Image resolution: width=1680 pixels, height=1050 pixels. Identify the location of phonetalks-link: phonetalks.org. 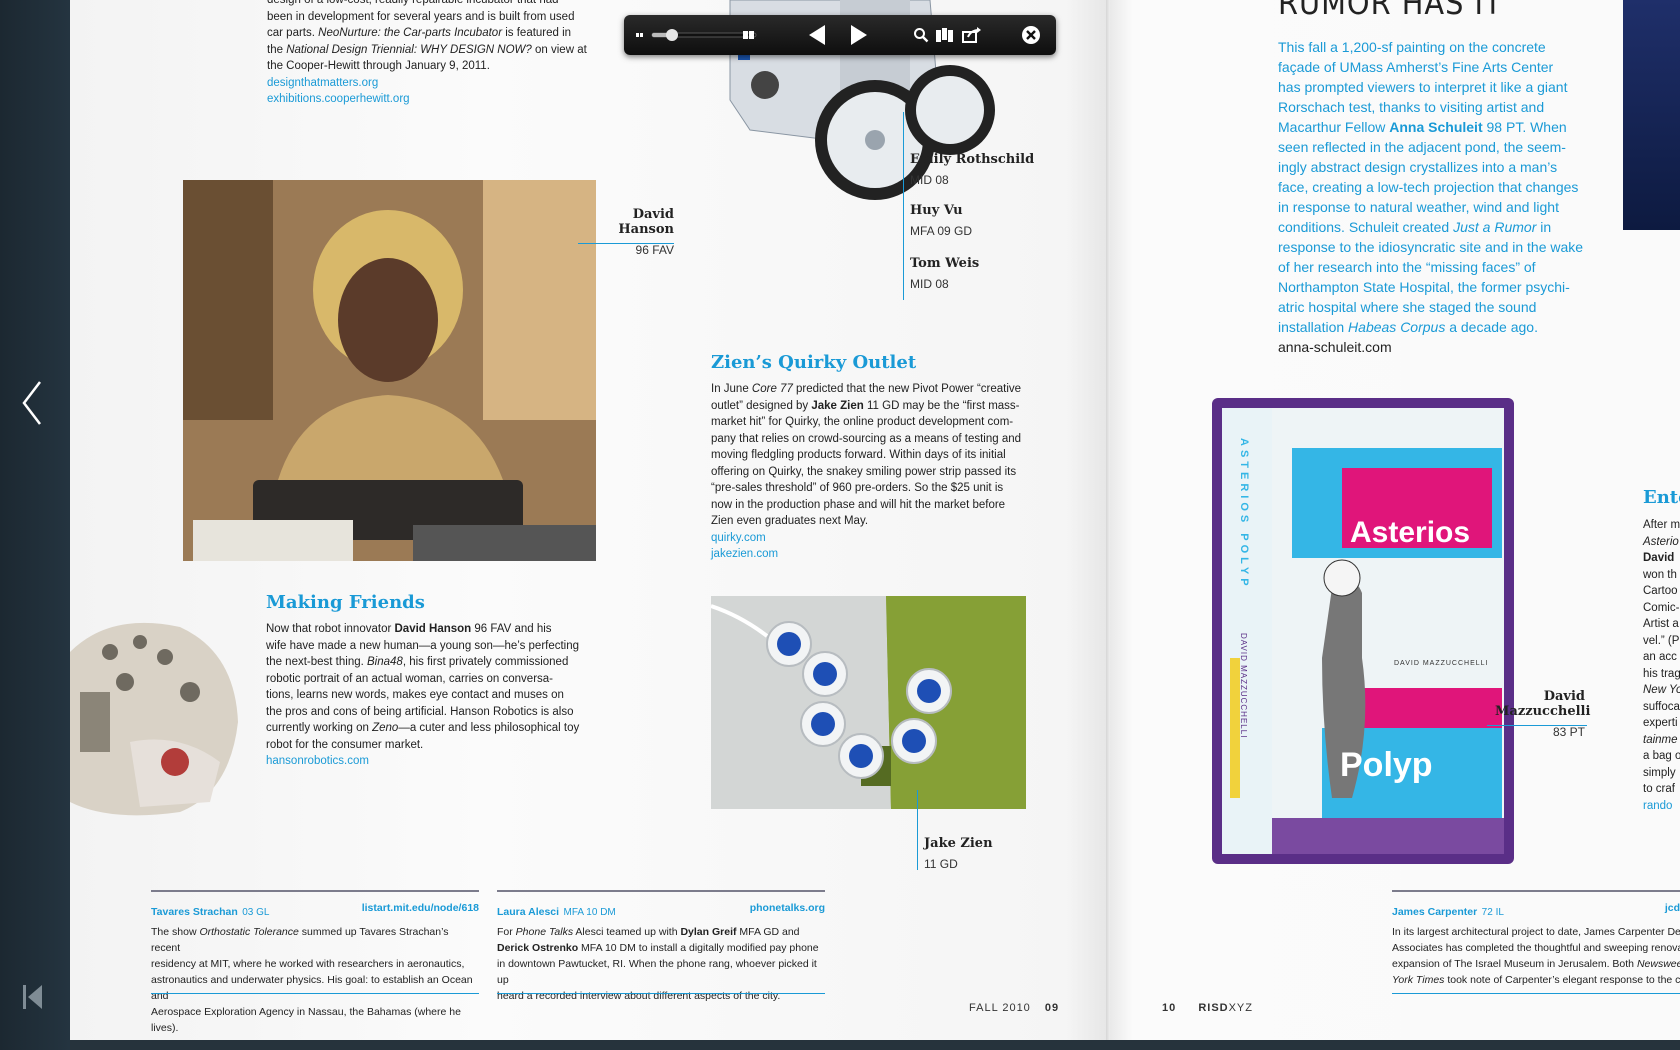
(787, 911).